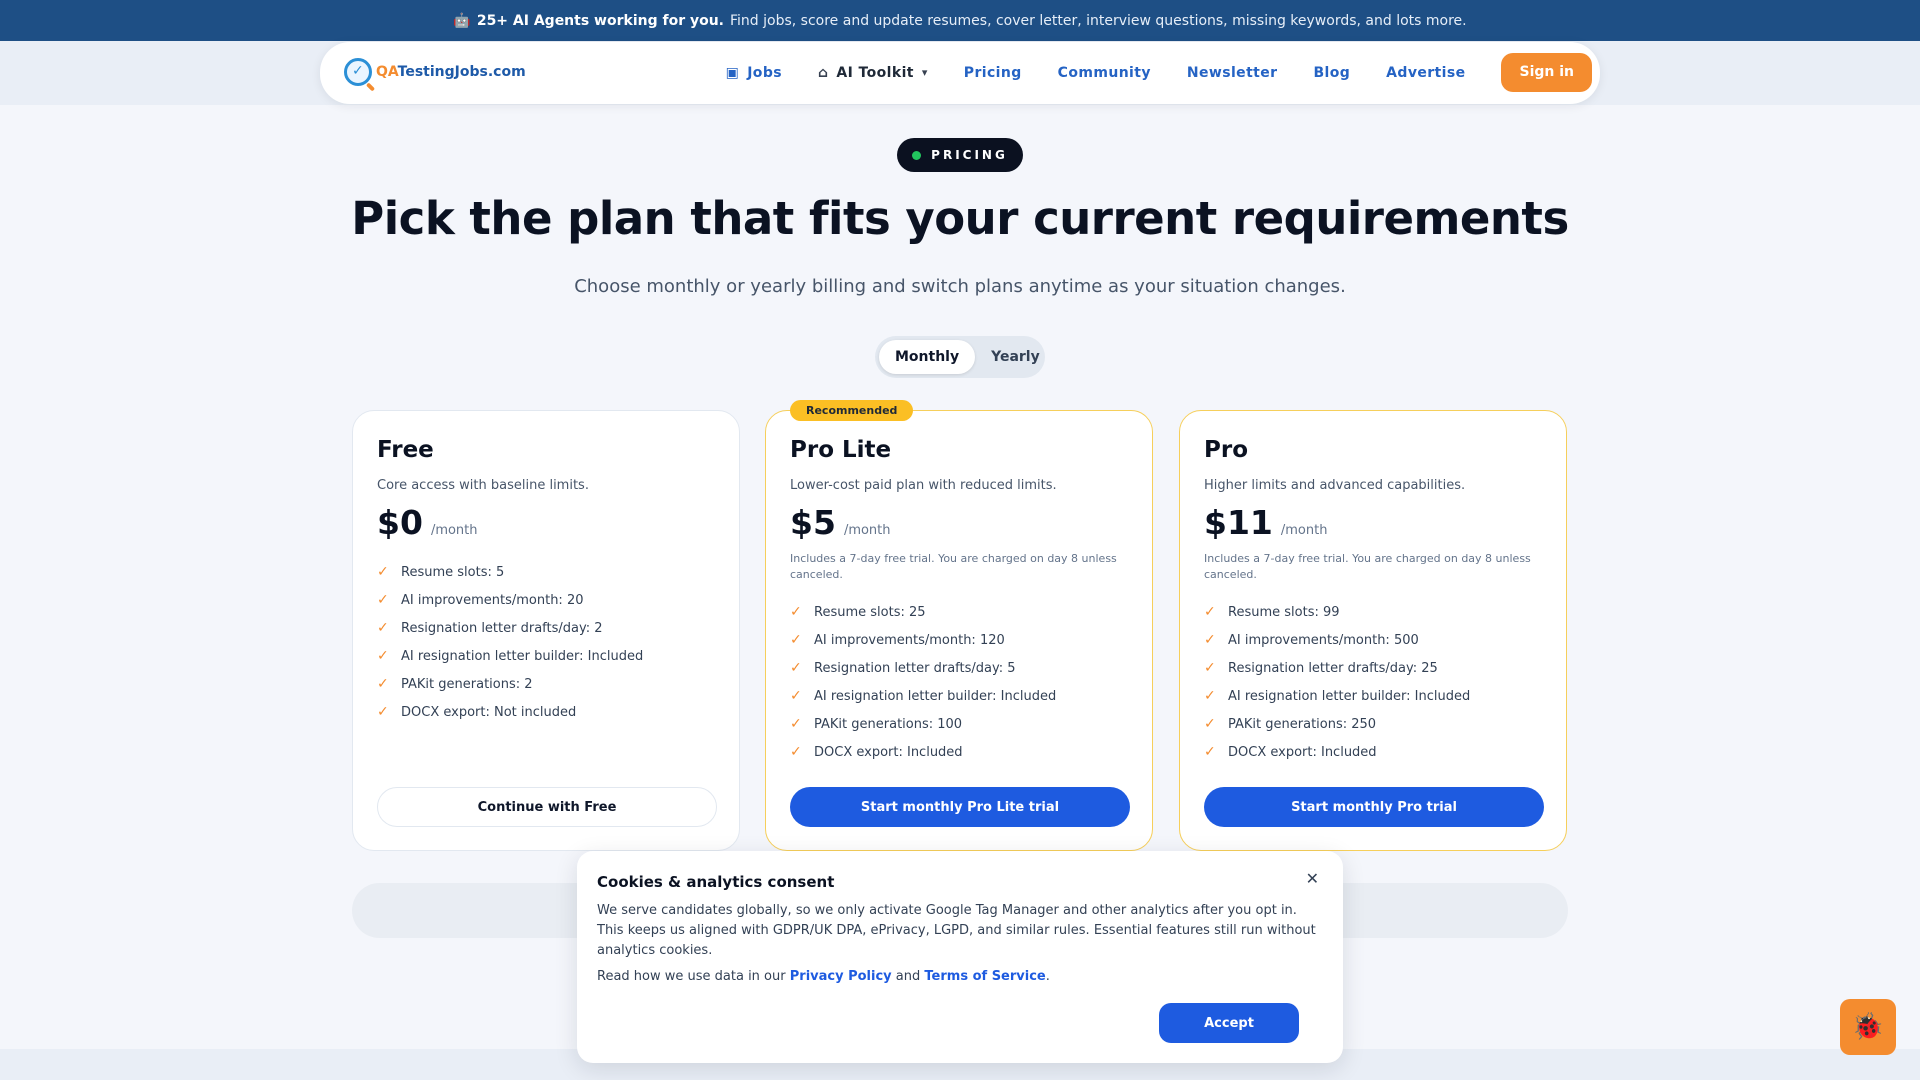 The height and width of the screenshot is (1080, 1920). I want to click on feature-item: ✓ Resignation letter drafts/day: 5, so click(903, 668).